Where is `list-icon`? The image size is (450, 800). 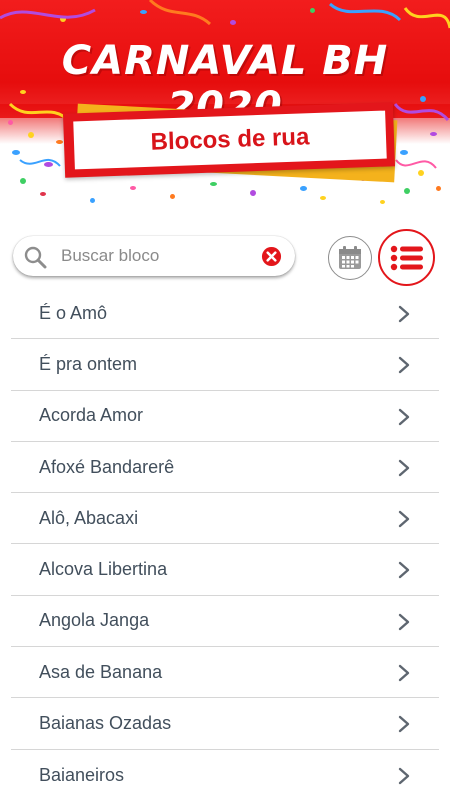
list-icon is located at coordinates (406, 257).